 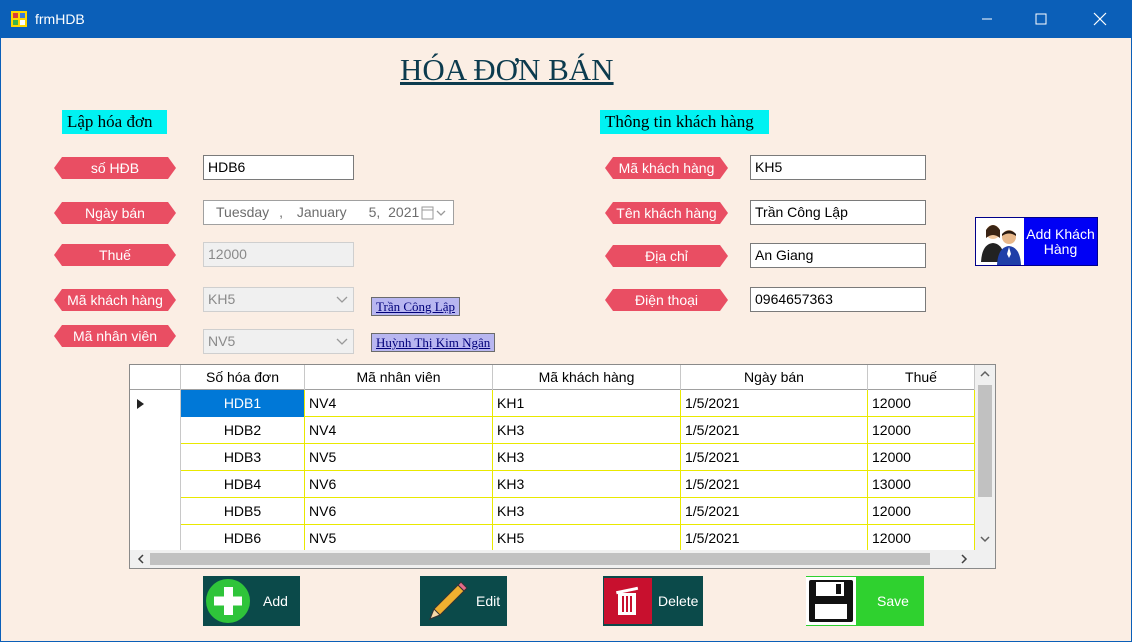 What do you see at coordinates (342, 299) in the screenshot?
I see `chevron-down-icon` at bounding box center [342, 299].